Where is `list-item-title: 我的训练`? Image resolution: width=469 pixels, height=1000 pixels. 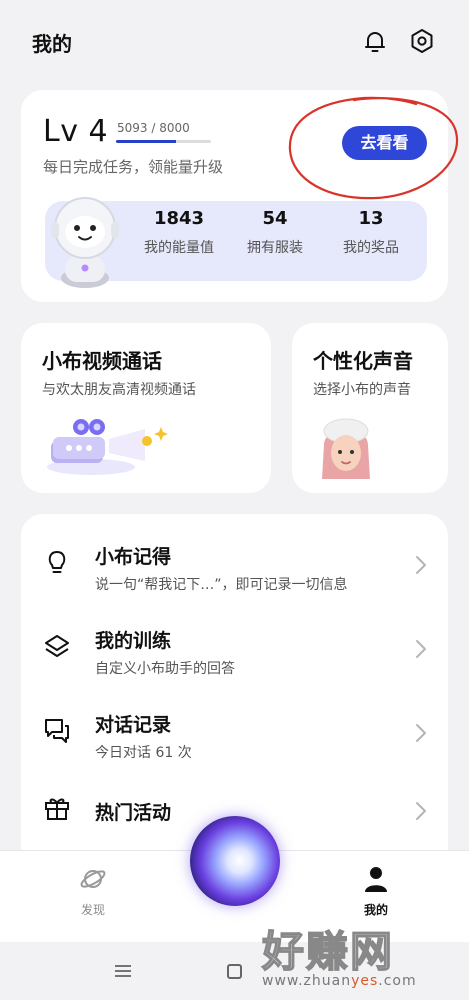
list-item-title: 我的训练 is located at coordinates (133, 641).